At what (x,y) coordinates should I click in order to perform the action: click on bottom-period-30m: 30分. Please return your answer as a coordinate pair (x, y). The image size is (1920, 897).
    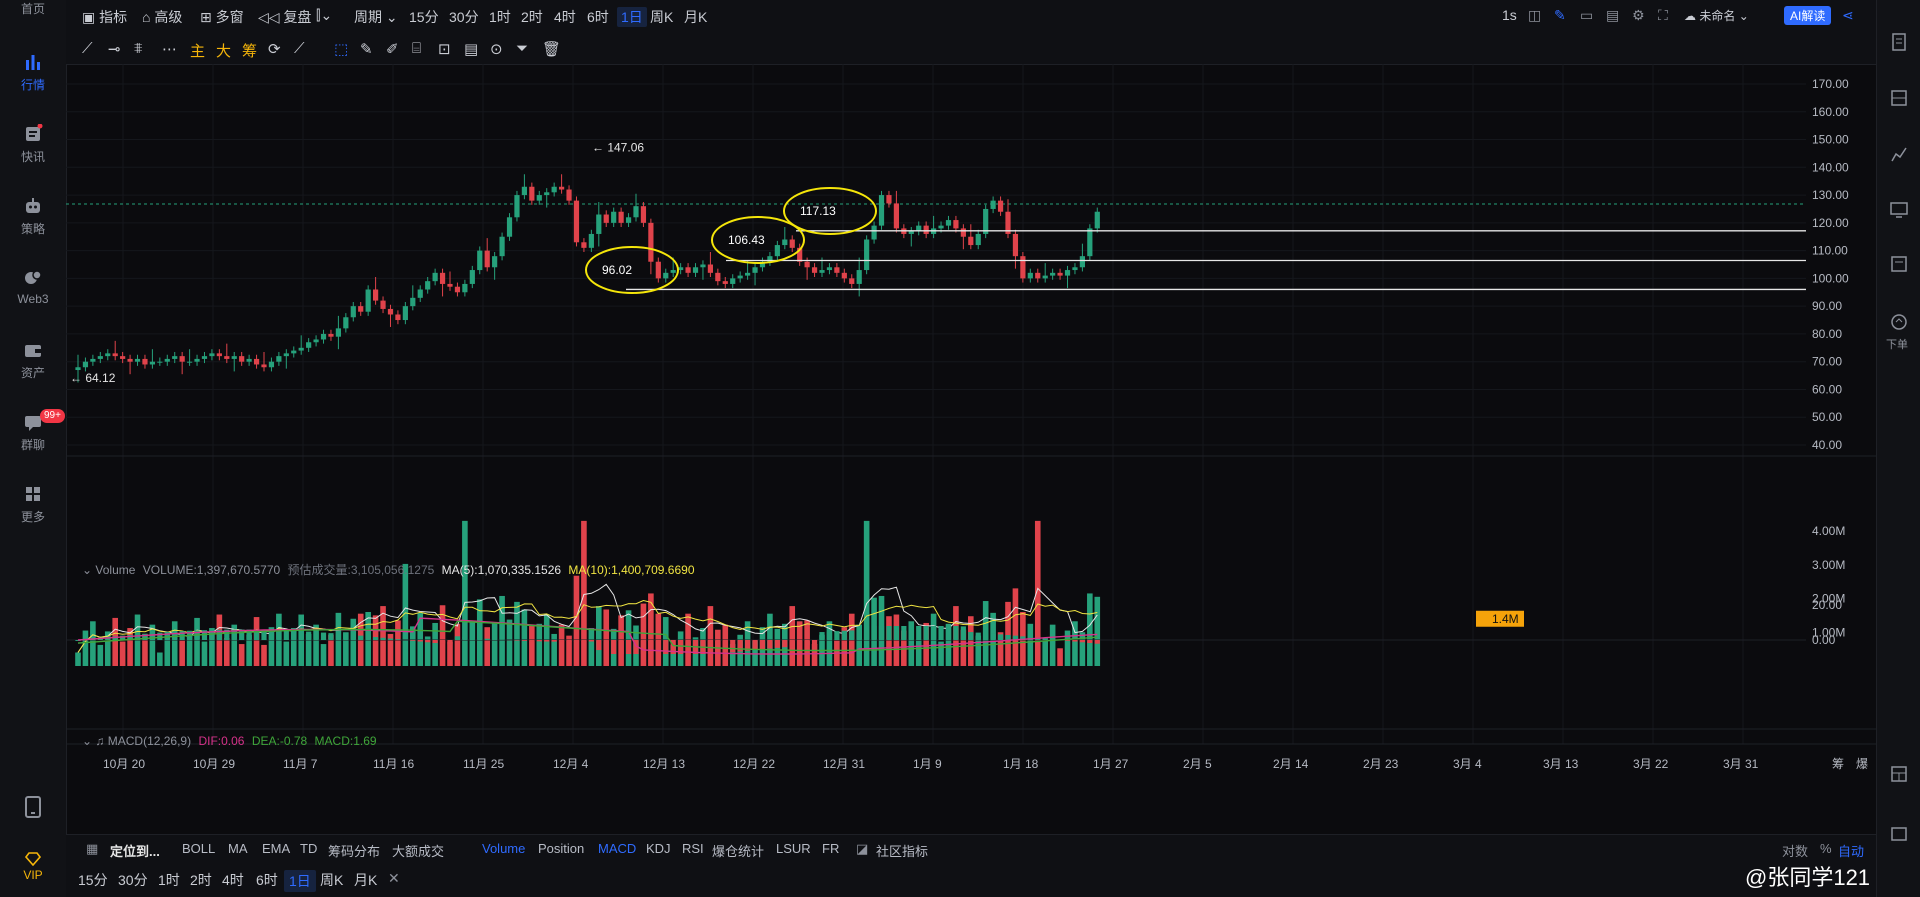
    Looking at the image, I should click on (133, 880).